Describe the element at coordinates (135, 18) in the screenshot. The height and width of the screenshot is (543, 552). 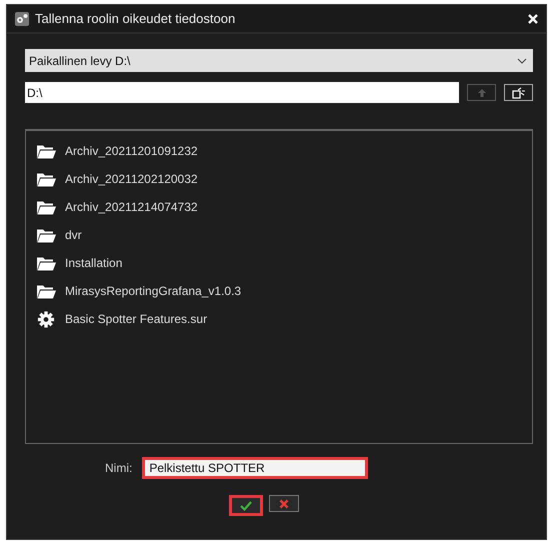
I see `window-title: Tallenna roolin oikeudet tiedostoon` at that location.